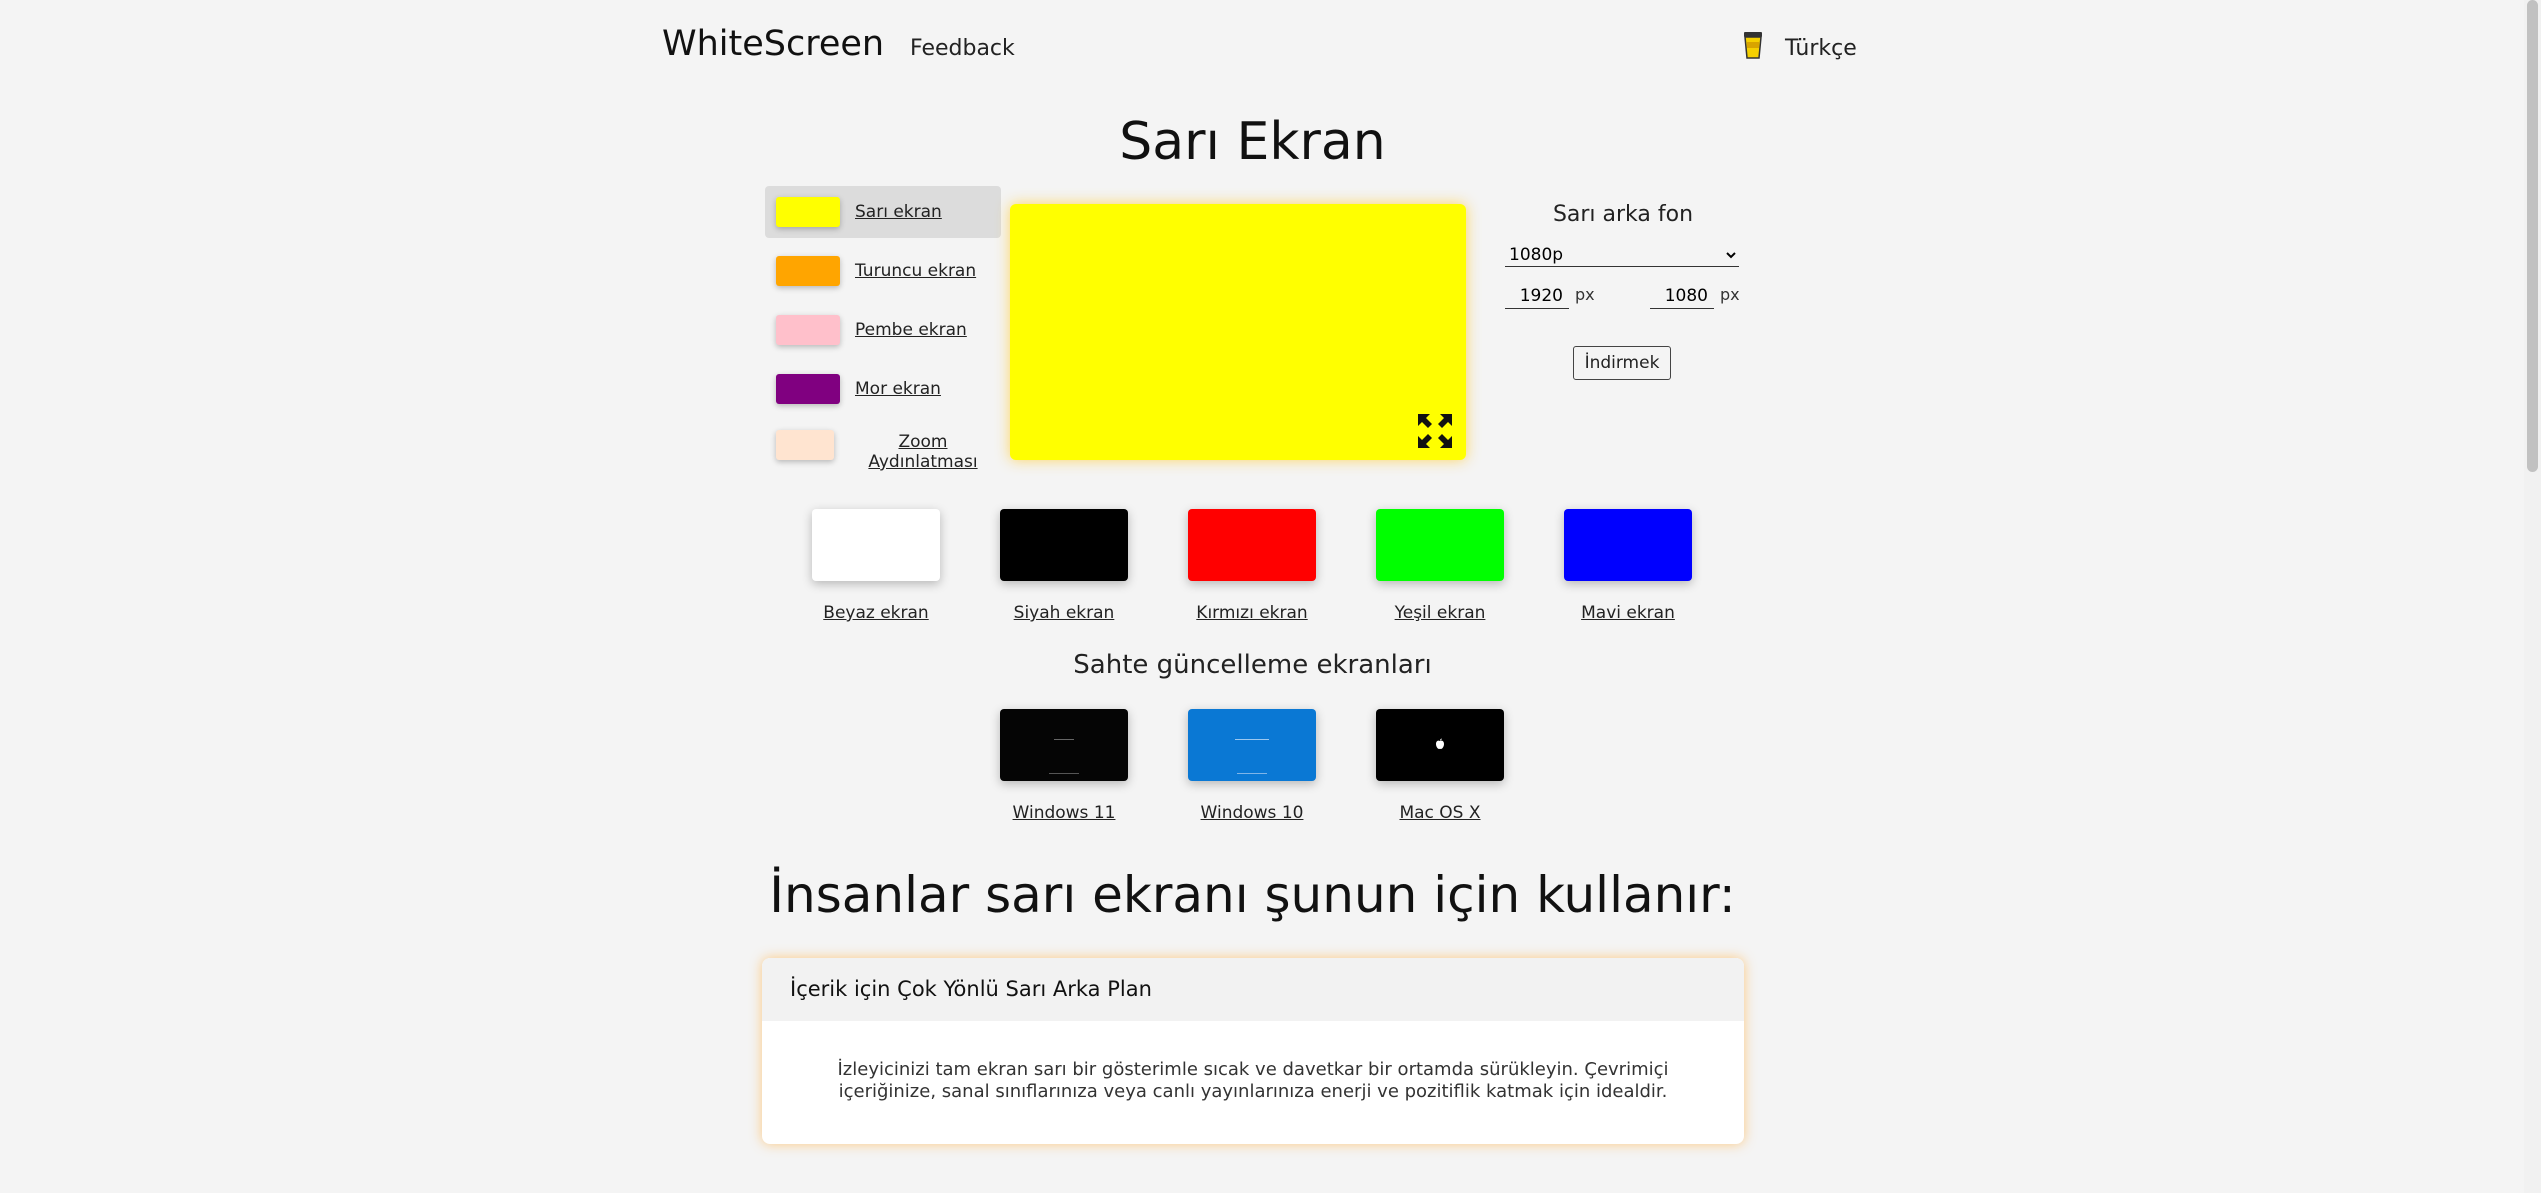 This screenshot has width=2541, height=1193. I want to click on color-item-yellow: Sarı ekran, so click(883, 212).